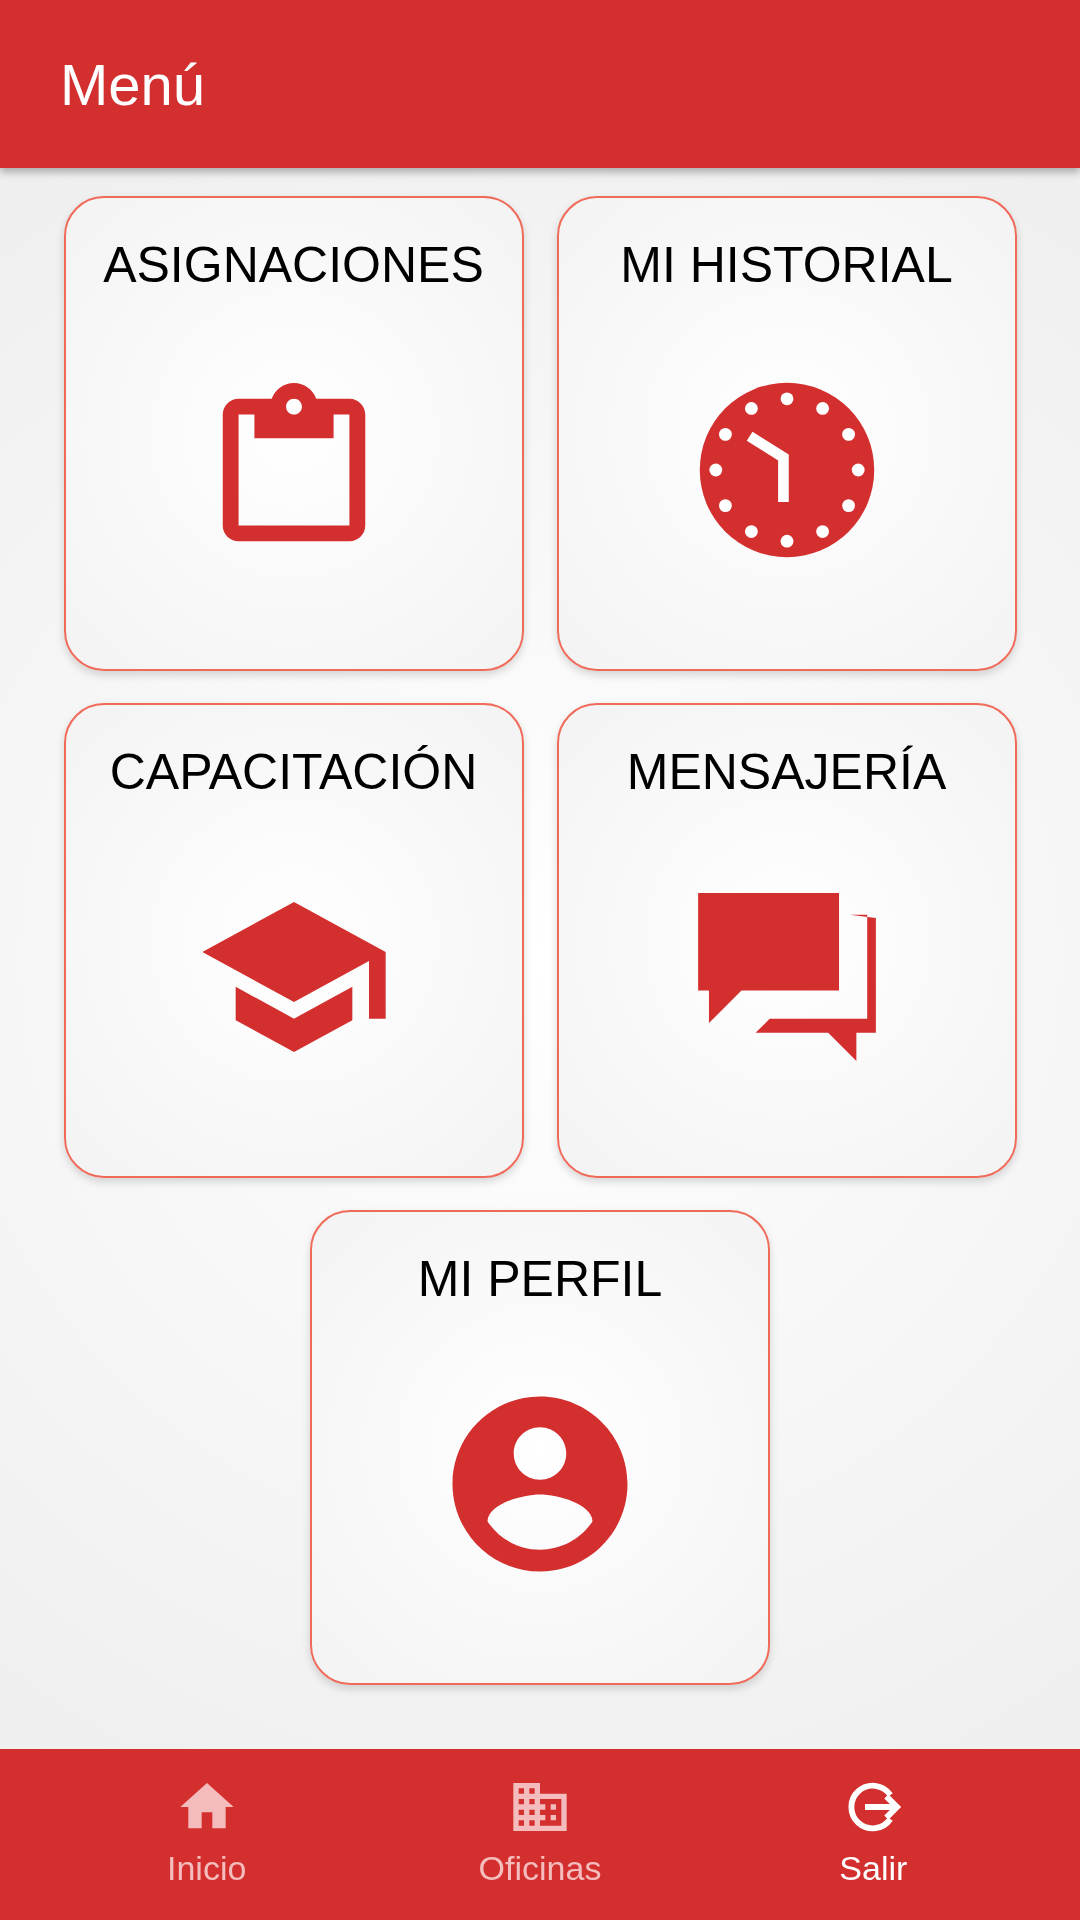  I want to click on menu-tile: MENSAJERÍA, so click(786, 940).